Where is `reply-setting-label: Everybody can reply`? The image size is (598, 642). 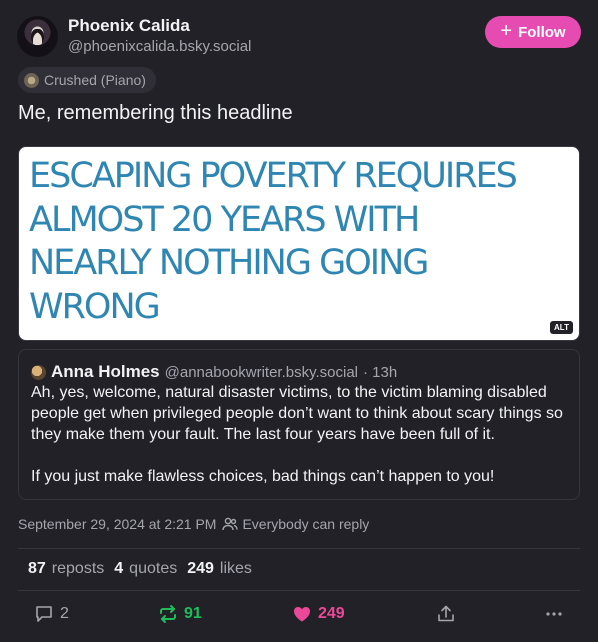 reply-setting-label: Everybody can reply is located at coordinates (306, 524).